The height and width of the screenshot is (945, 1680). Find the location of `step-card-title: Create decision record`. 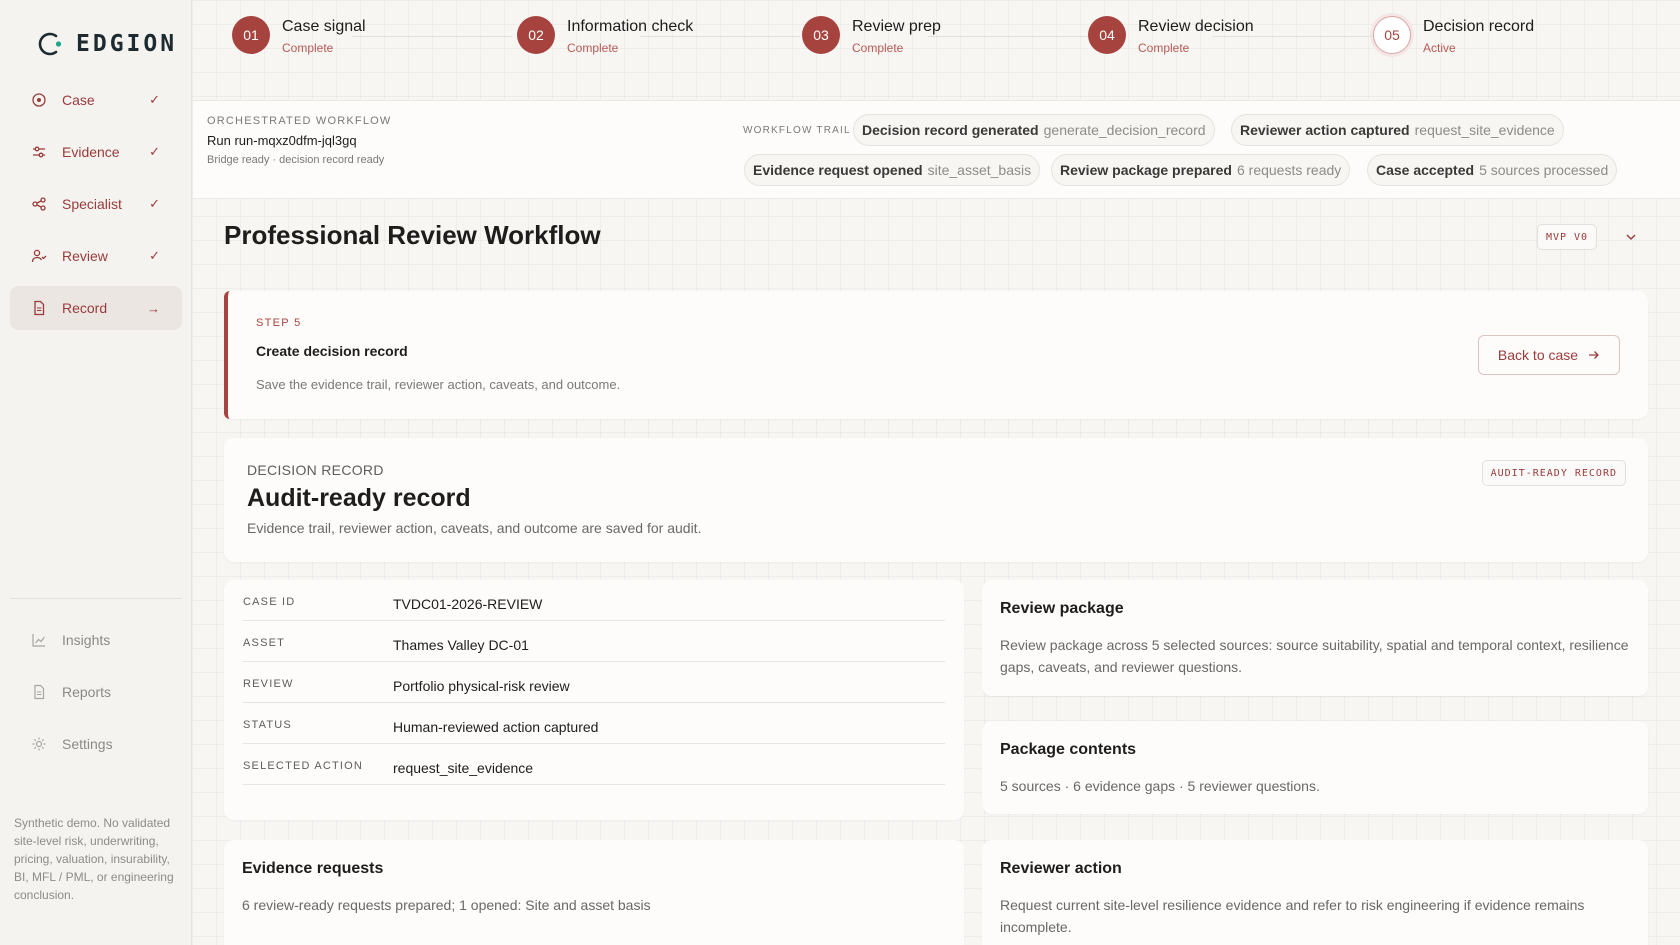

step-card-title: Create decision record is located at coordinates (332, 351).